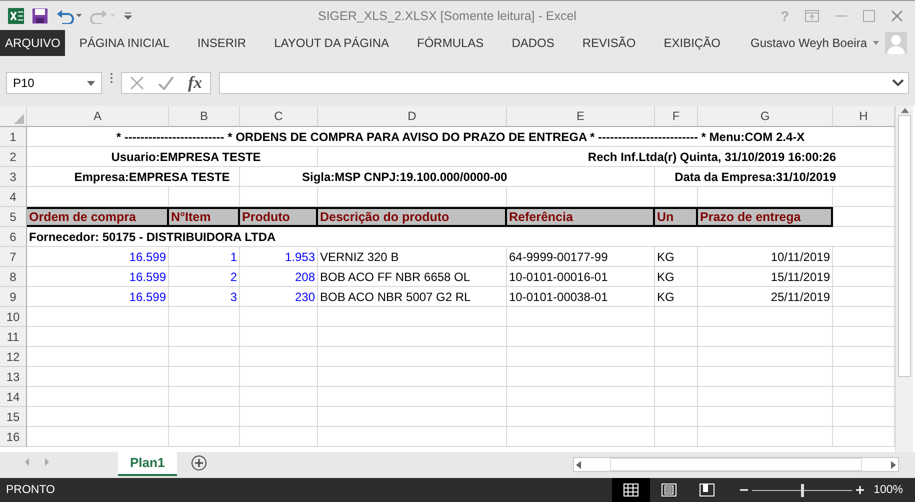  I want to click on insert-function-button: fx, so click(195, 83).